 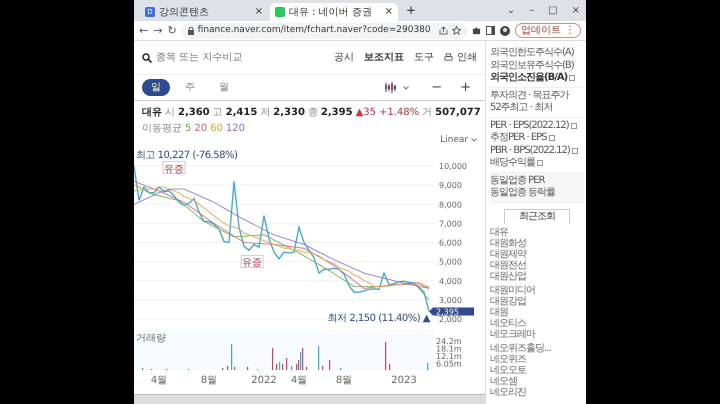 What do you see at coordinates (450, 185) in the screenshot?
I see `axis-tick-label: 9,000` at bounding box center [450, 185].